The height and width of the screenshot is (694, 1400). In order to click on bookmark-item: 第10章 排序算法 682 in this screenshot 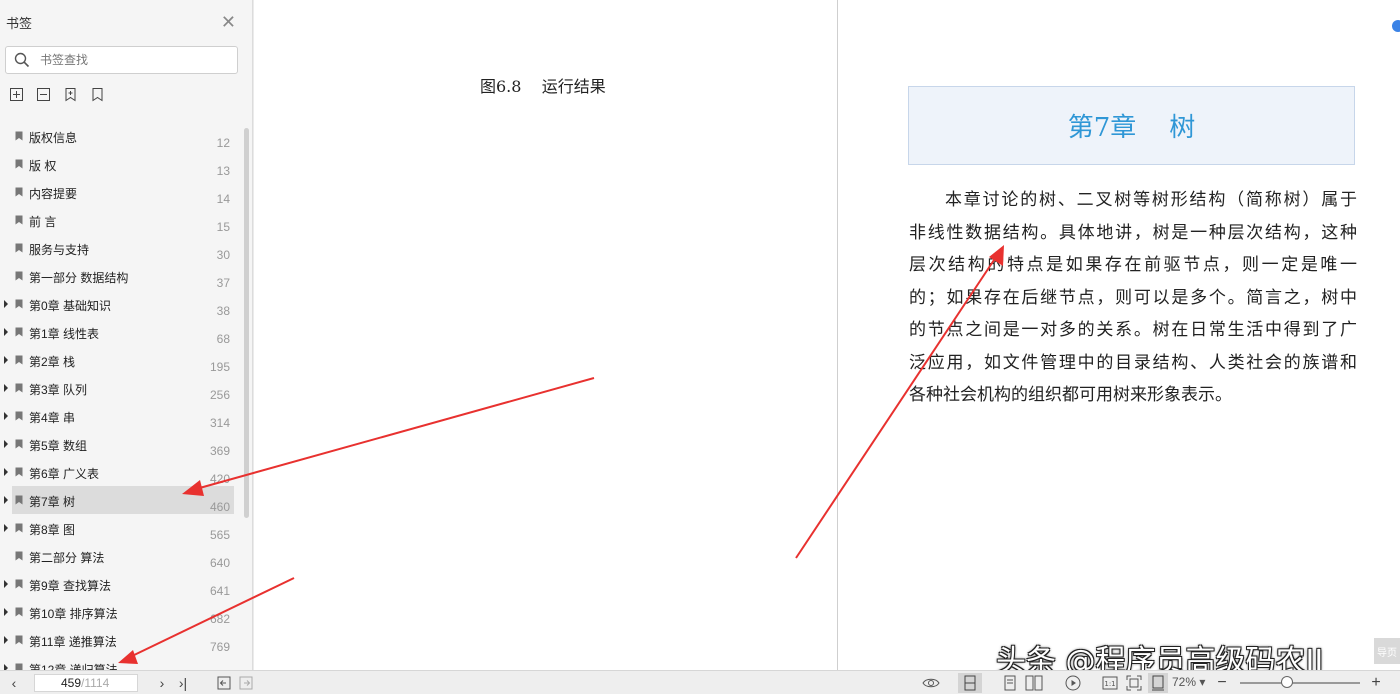, I will do `click(122, 612)`.